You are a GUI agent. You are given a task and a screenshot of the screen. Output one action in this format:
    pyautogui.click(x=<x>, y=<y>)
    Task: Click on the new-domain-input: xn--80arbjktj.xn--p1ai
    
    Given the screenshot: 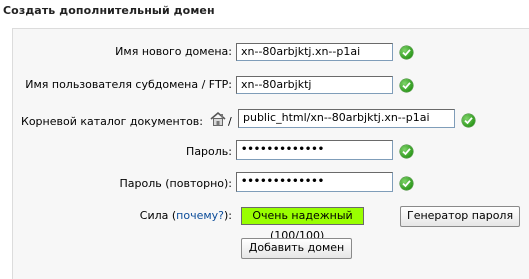 What is the action you would take?
    pyautogui.click(x=314, y=52)
    